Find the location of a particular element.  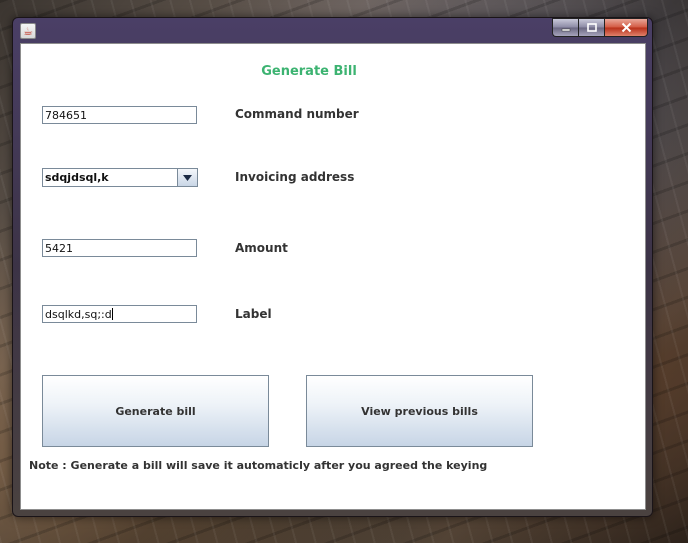

invoicing-address-label: Invoicing address is located at coordinates (295, 177).